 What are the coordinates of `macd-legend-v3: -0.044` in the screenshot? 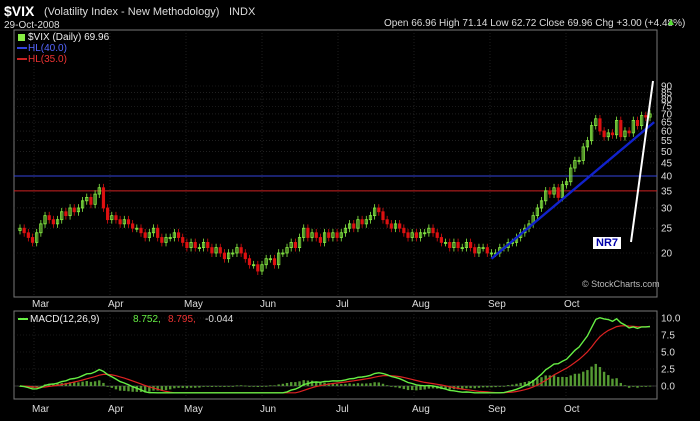 It's located at (219, 319).